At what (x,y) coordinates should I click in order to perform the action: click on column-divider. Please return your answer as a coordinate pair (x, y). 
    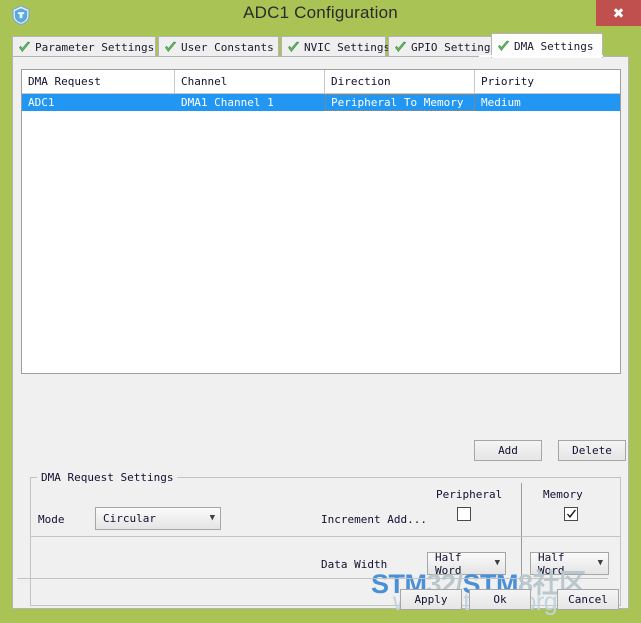
    Looking at the image, I should click on (521, 542).